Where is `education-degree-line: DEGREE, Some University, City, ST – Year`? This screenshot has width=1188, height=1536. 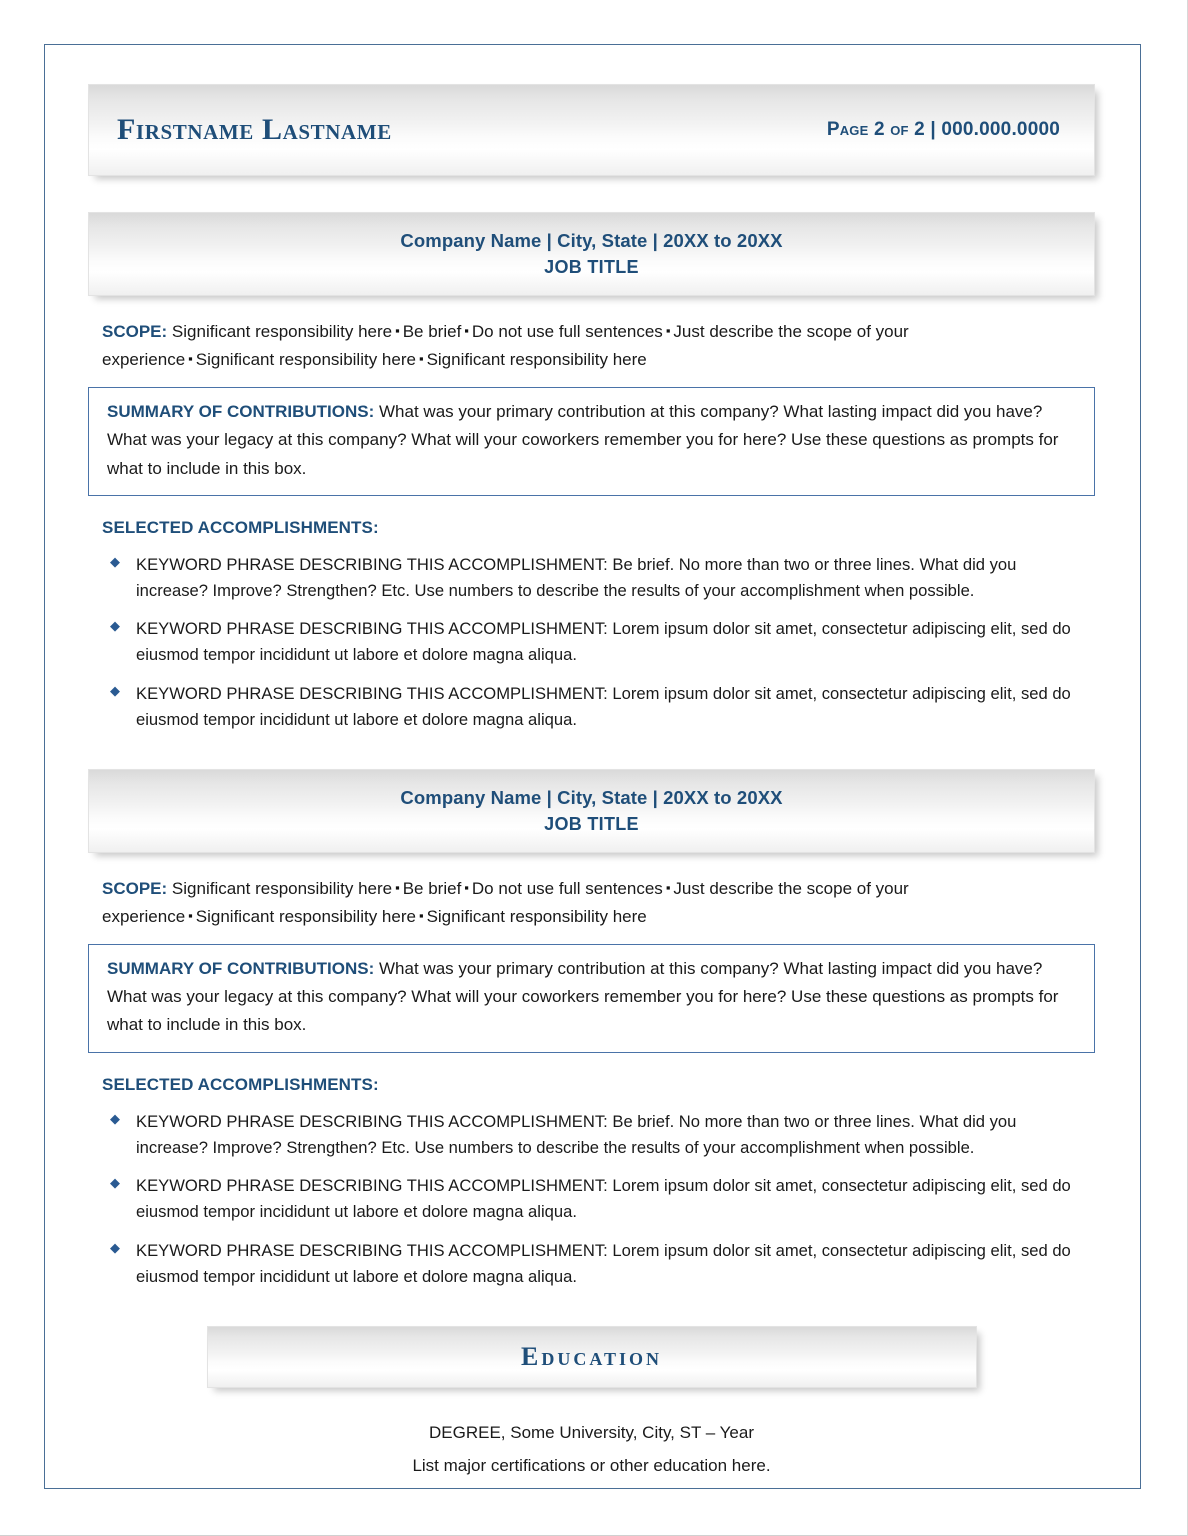 education-degree-line: DEGREE, Some University, City, ST – Year is located at coordinates (591, 1432).